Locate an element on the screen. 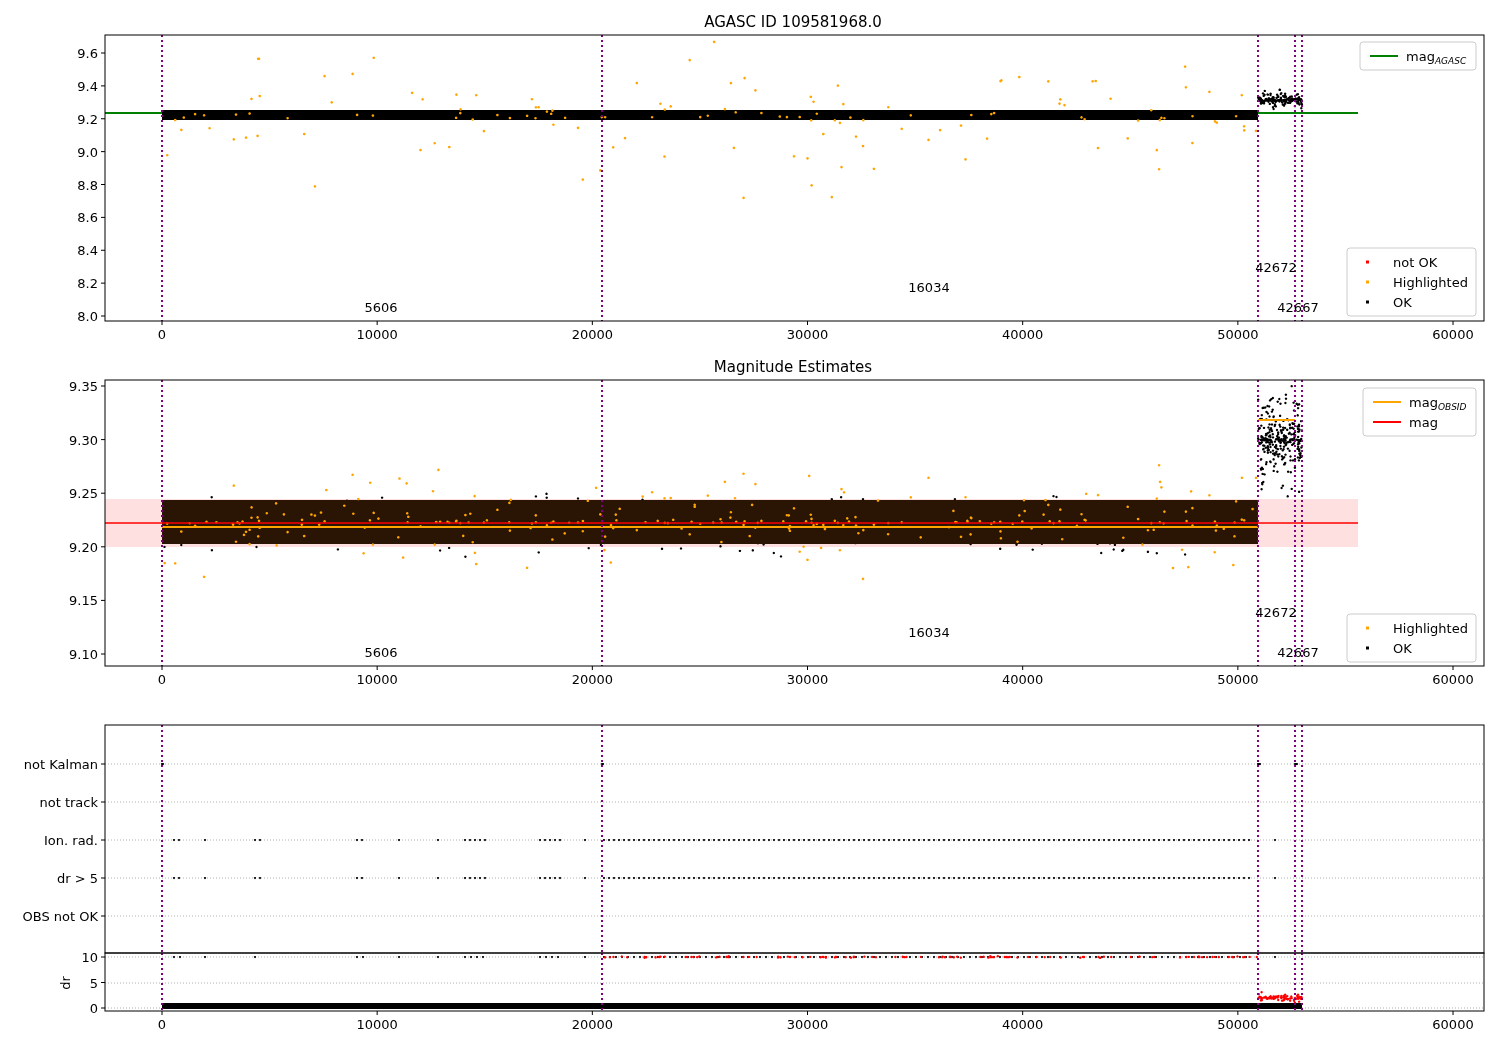 Image resolution: width=1500 pixels, height=1050 pixels. y-tick-label: 8.8 is located at coordinates (87, 185).